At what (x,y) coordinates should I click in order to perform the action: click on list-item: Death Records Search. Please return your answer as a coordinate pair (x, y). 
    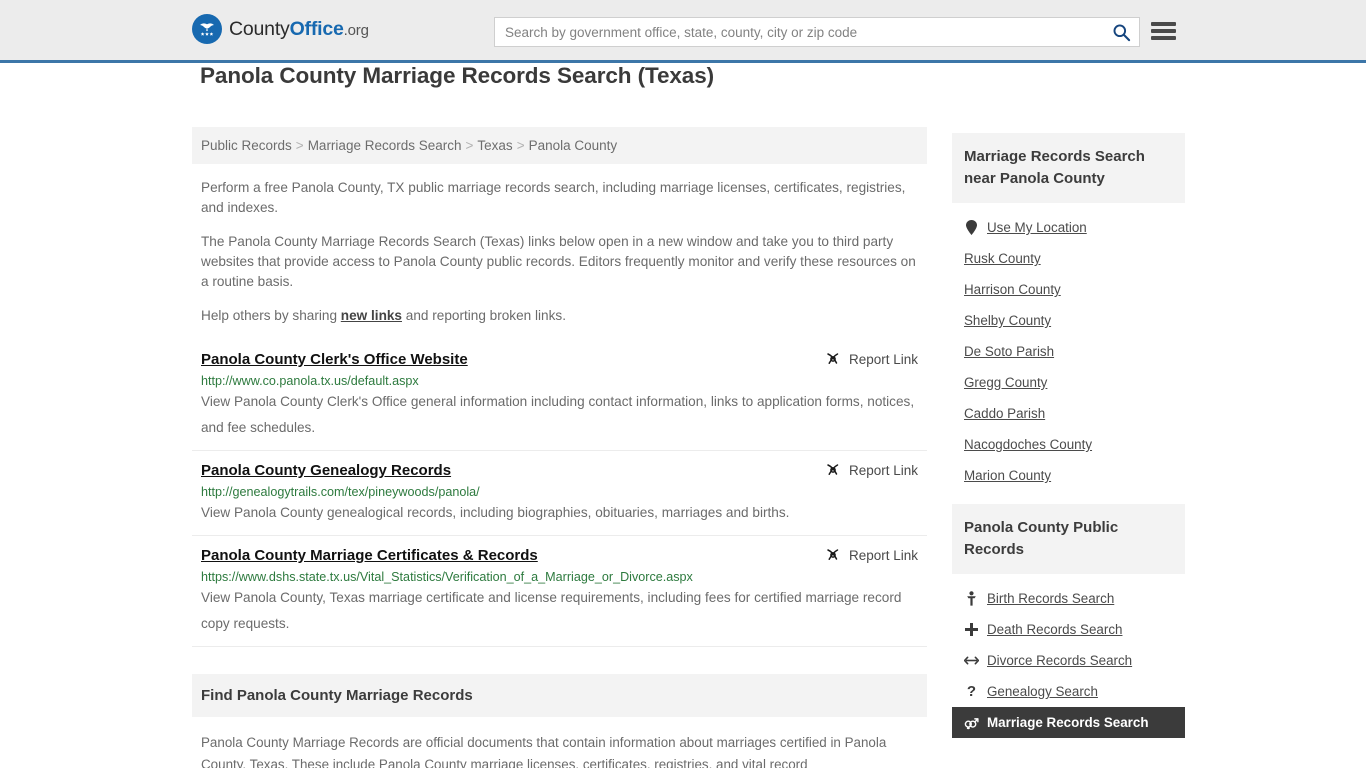
    Looking at the image, I should click on (1068, 629).